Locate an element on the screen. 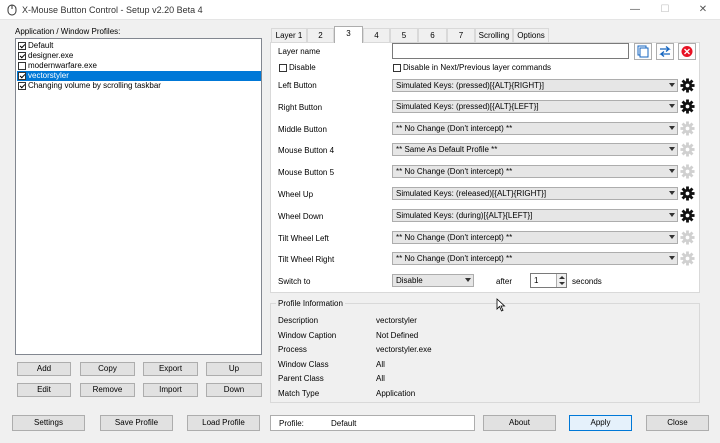  about-button: About is located at coordinates (519, 423).